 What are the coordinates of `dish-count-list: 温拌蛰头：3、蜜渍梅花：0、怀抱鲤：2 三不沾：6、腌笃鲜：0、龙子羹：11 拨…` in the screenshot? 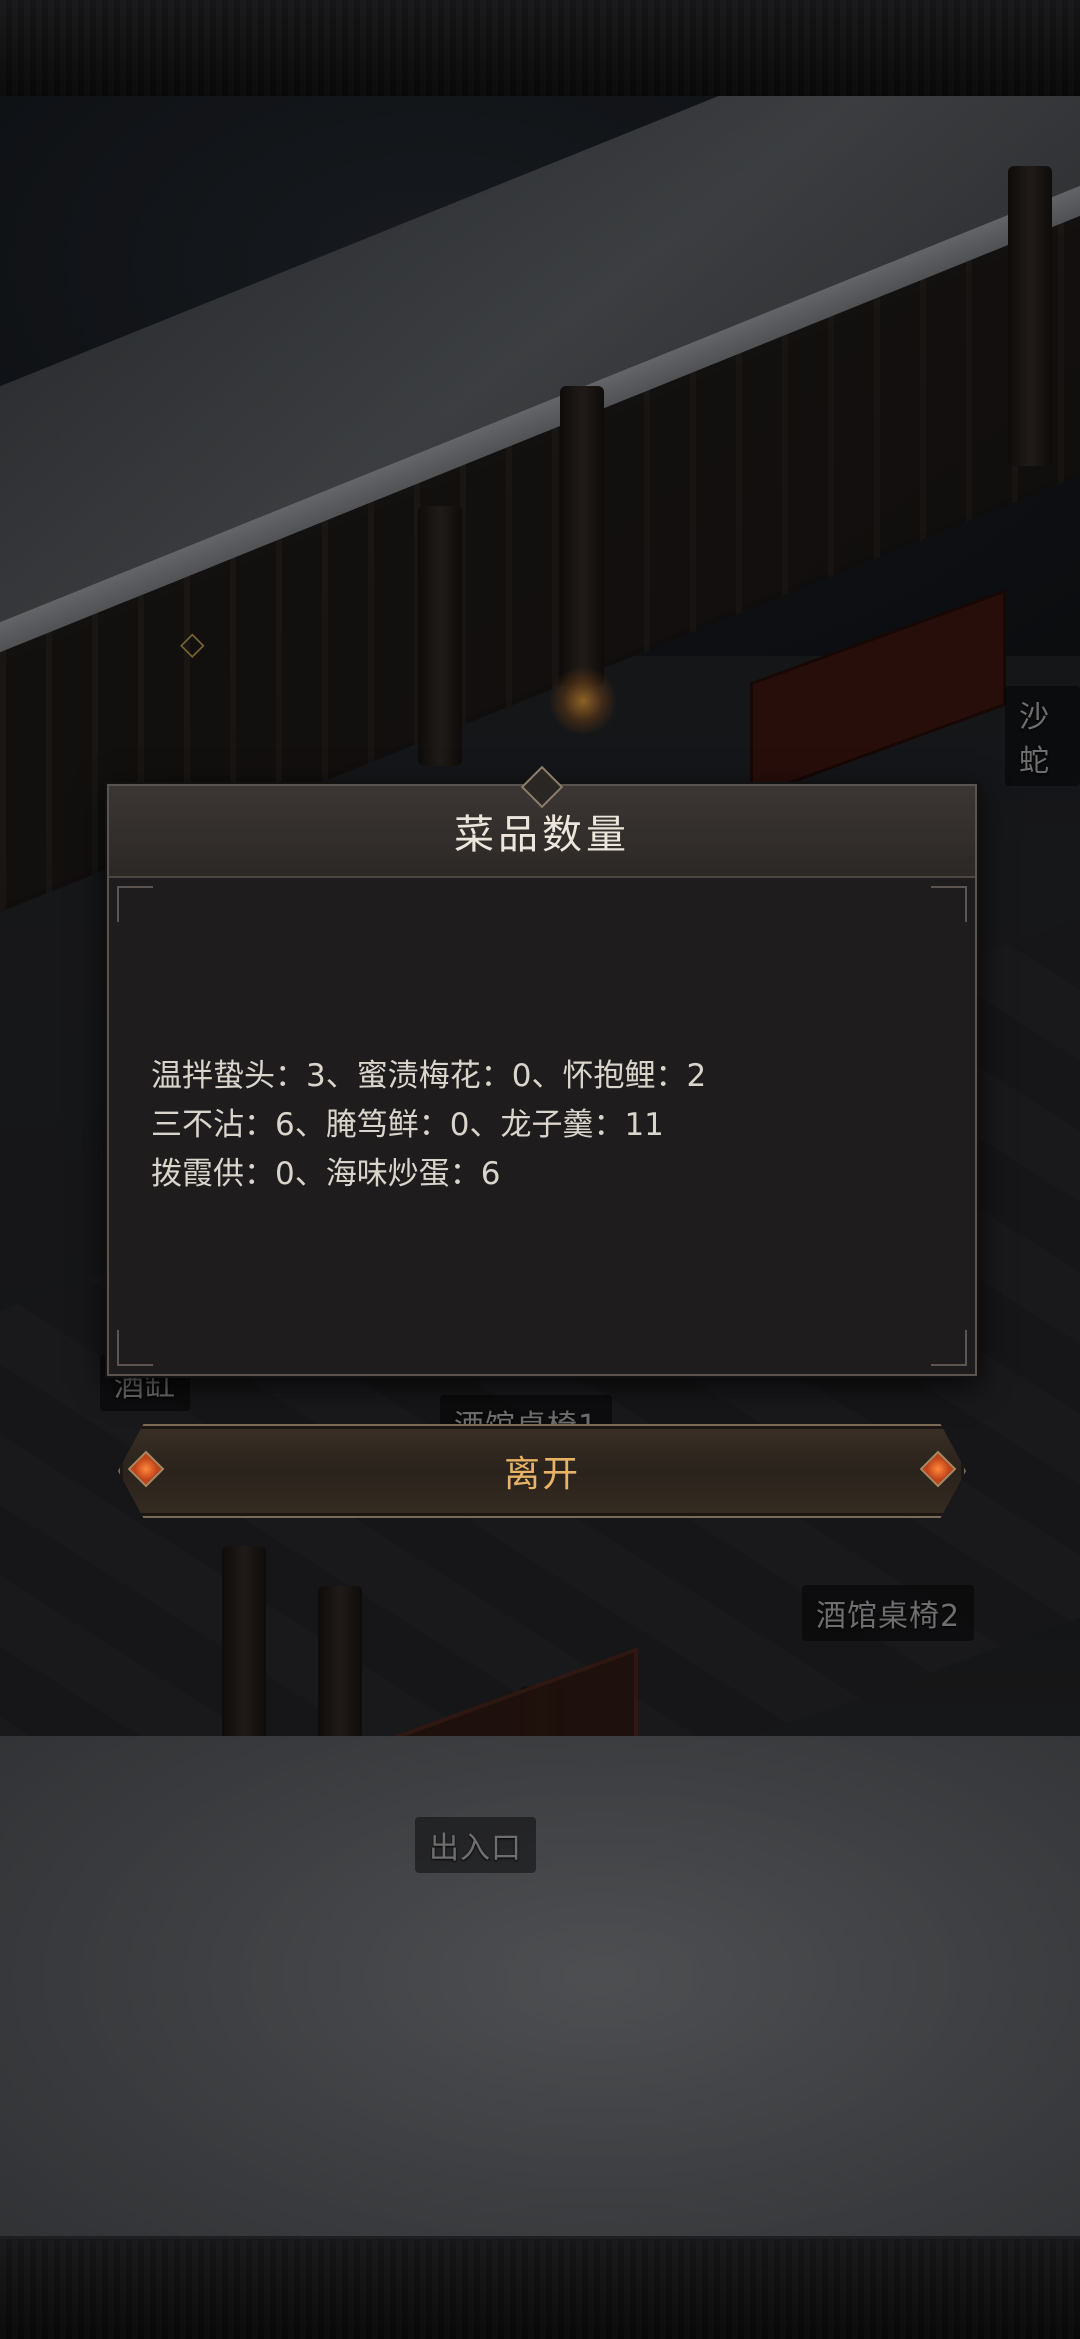 It's located at (541, 1125).